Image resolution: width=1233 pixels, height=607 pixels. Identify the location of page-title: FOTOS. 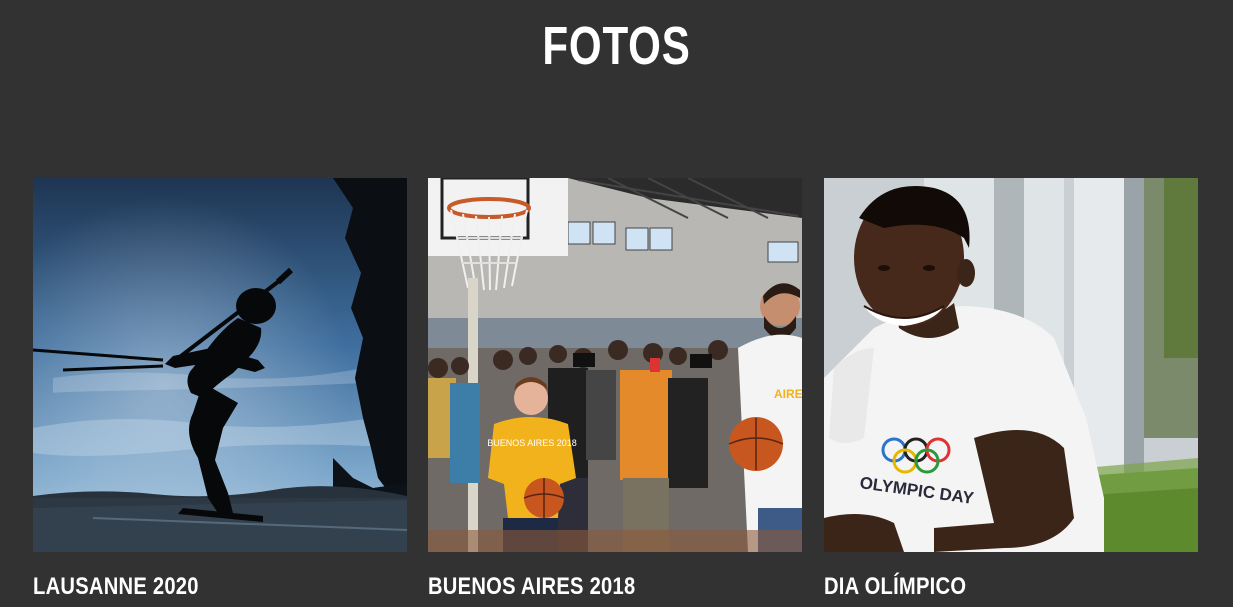
(616, 46).